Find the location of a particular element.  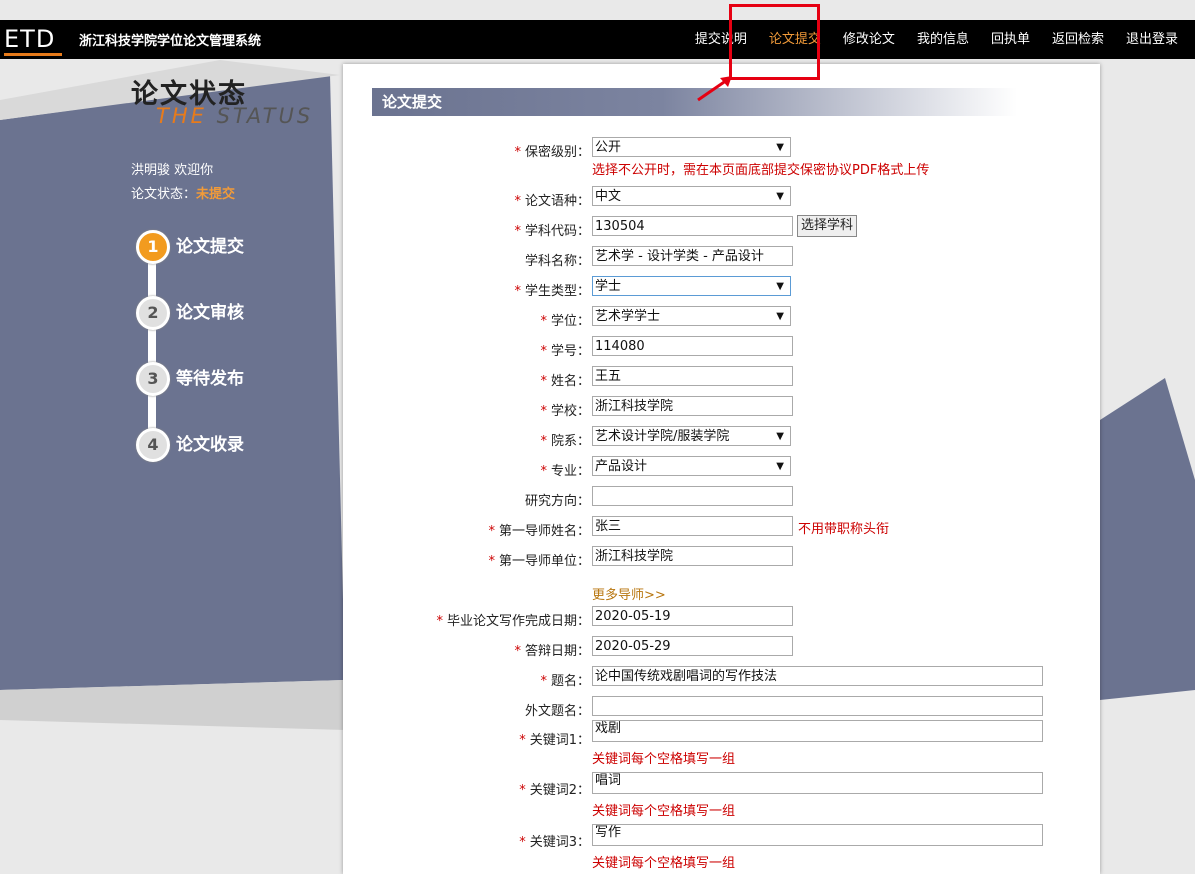

finish-date-input: 2020-05-19 is located at coordinates (692, 616).